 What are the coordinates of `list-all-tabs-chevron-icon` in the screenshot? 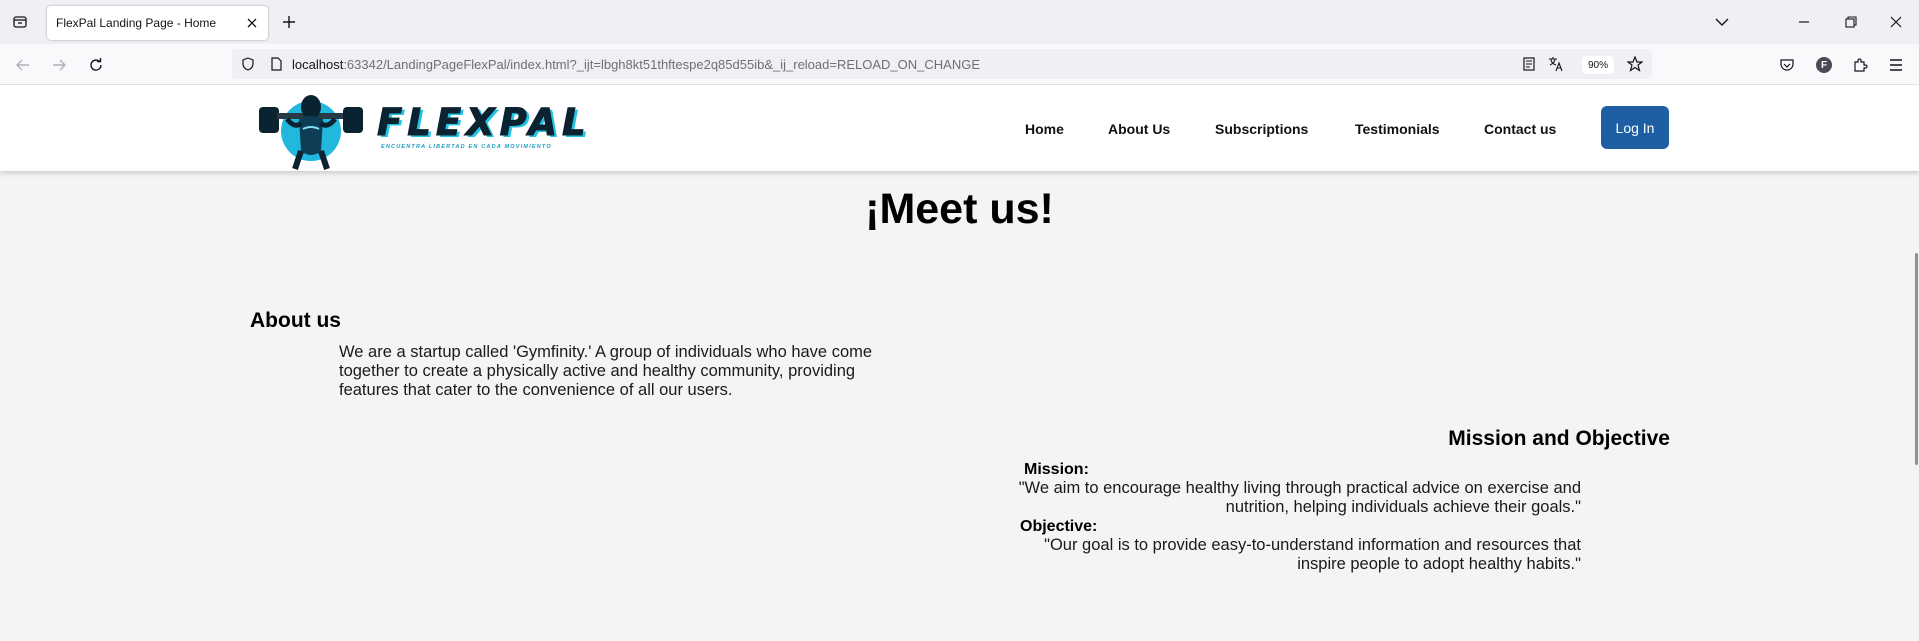 It's located at (1722, 22).